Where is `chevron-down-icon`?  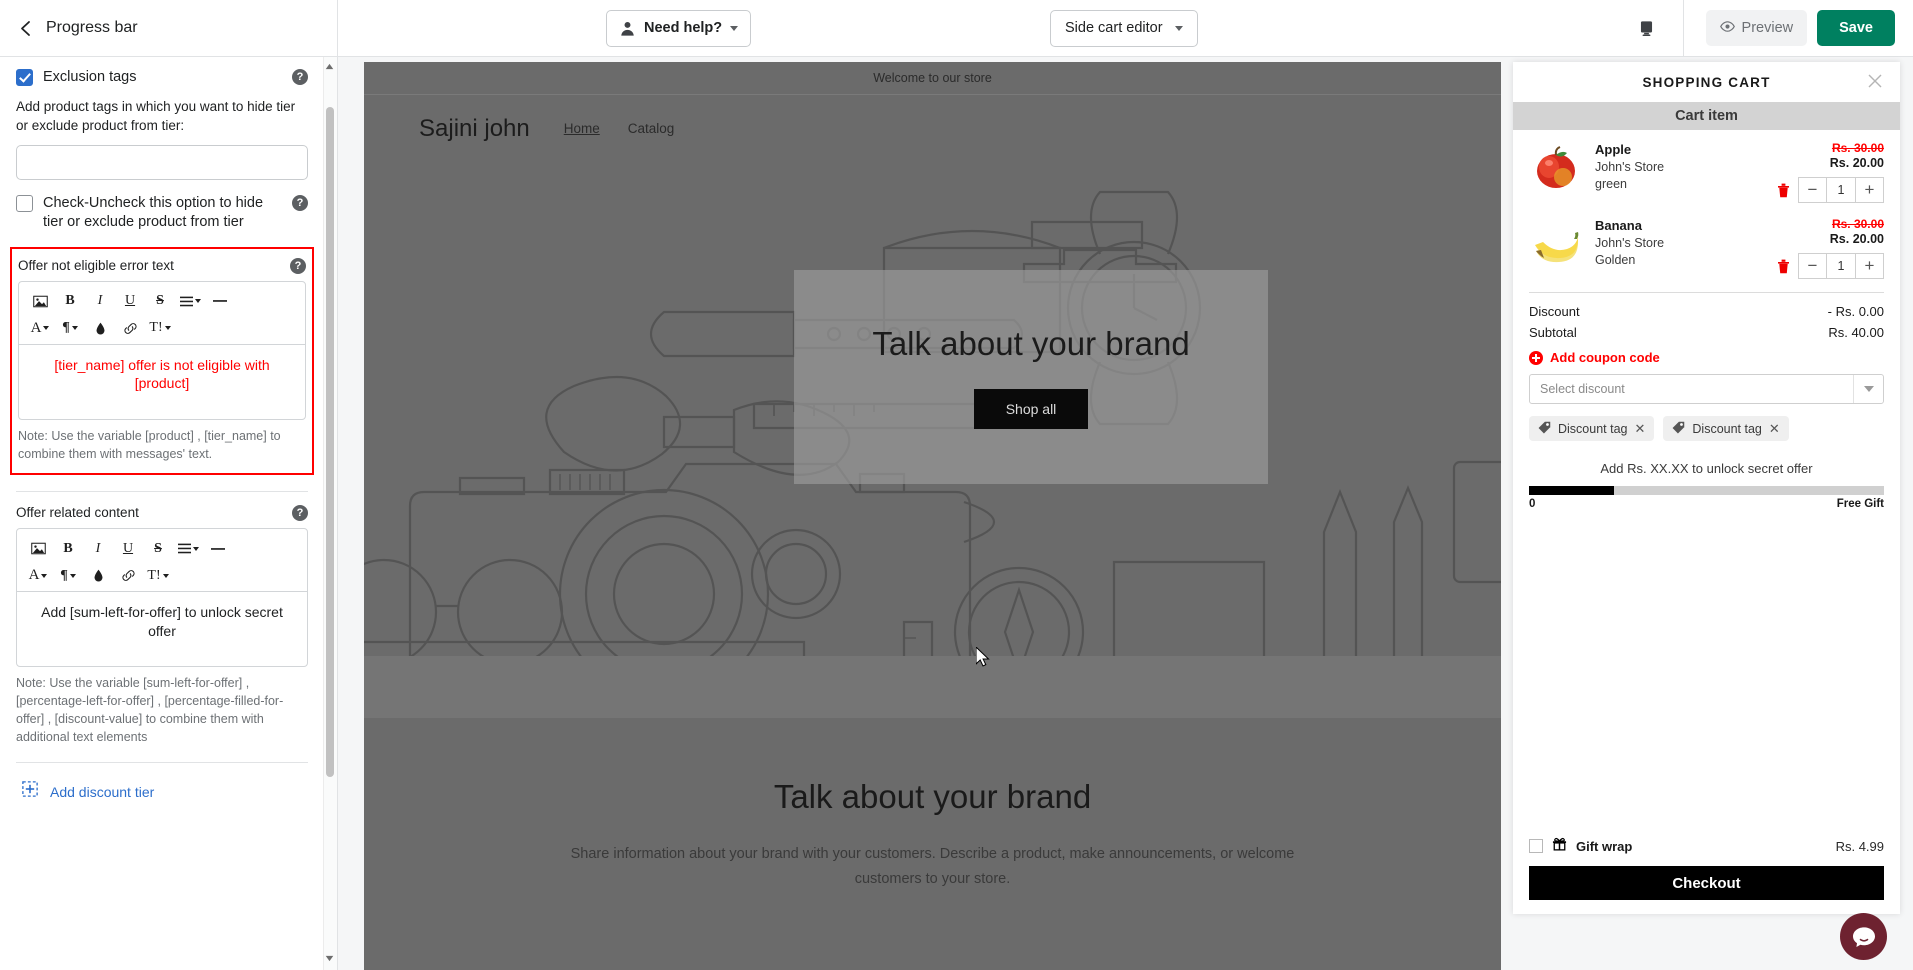
chevron-down-icon is located at coordinates (1178, 28).